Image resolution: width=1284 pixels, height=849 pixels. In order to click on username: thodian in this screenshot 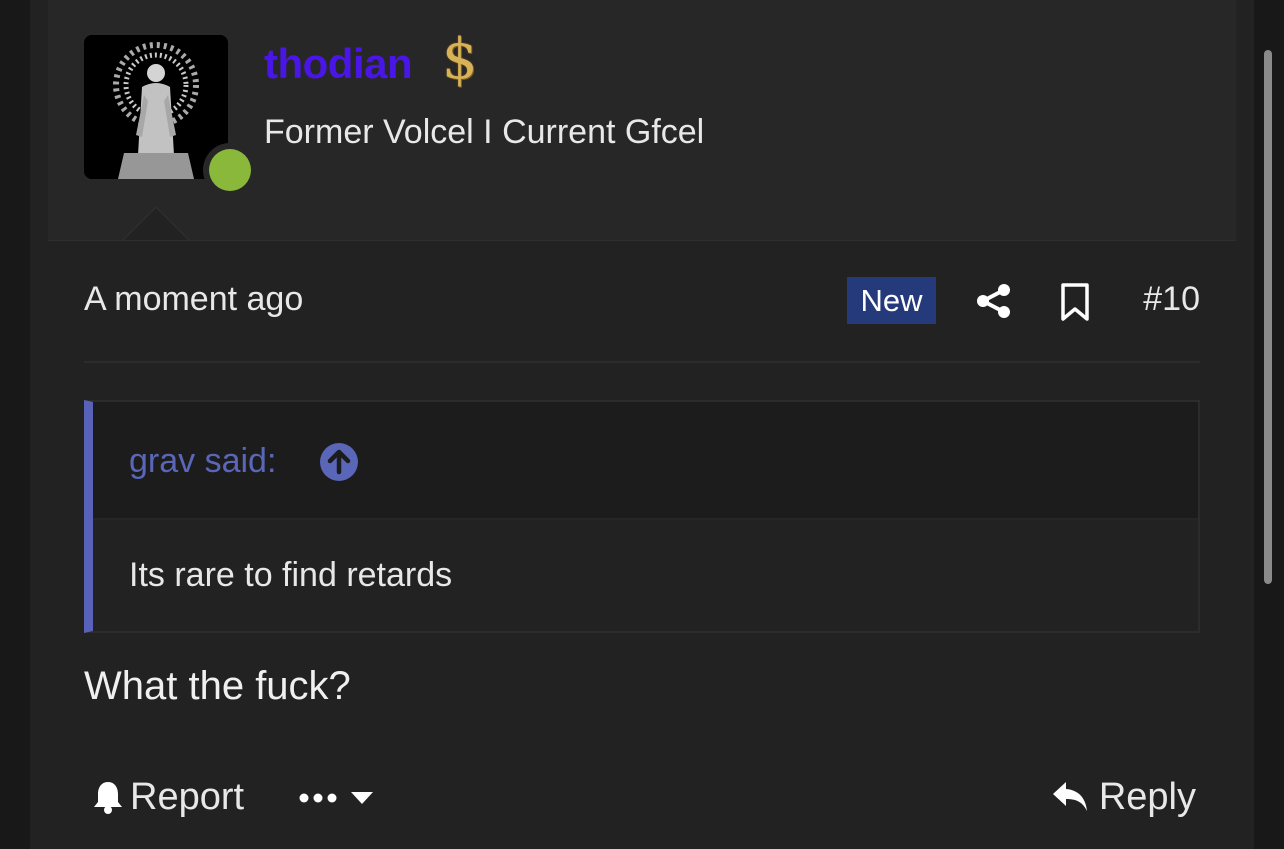, I will do `click(338, 64)`.